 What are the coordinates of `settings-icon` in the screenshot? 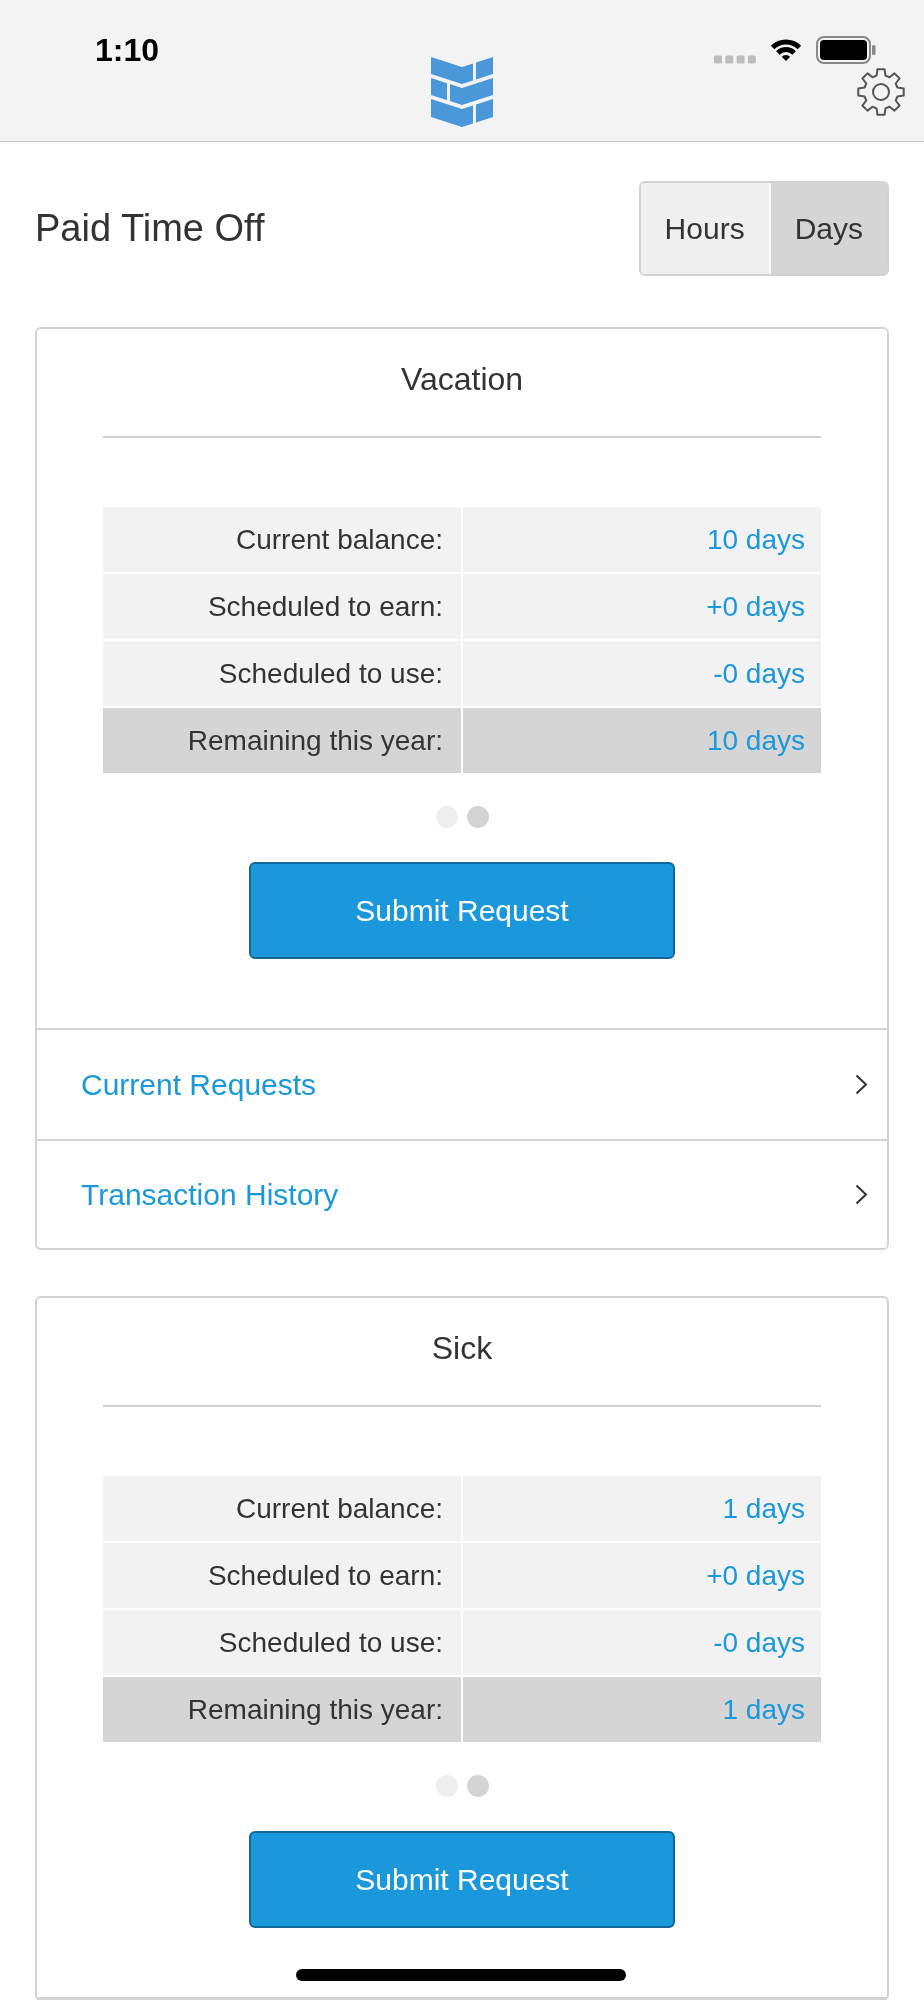 It's located at (881, 92).